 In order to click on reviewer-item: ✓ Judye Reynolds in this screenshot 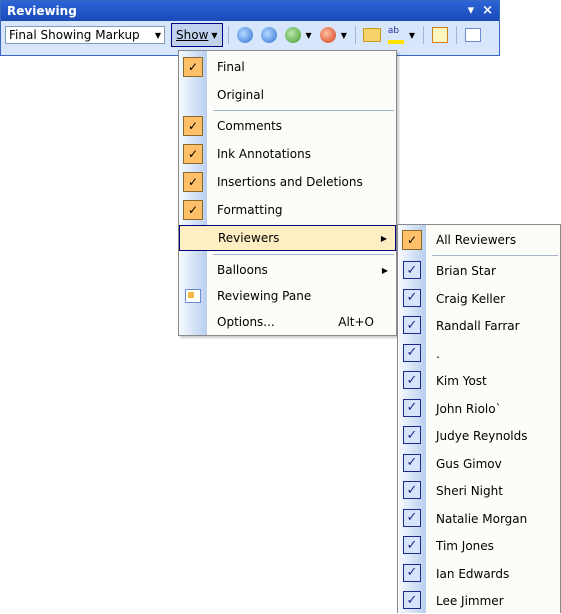, I will do `click(479, 436)`.